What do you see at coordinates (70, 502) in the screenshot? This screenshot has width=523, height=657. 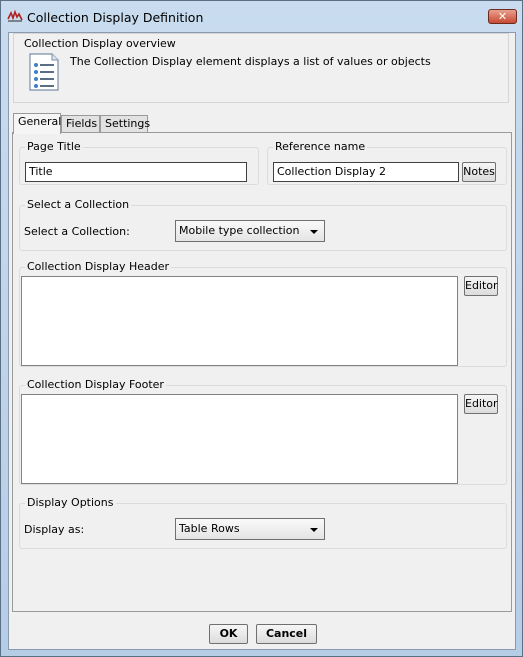 I see `display-options-group-label: Display Options` at bounding box center [70, 502].